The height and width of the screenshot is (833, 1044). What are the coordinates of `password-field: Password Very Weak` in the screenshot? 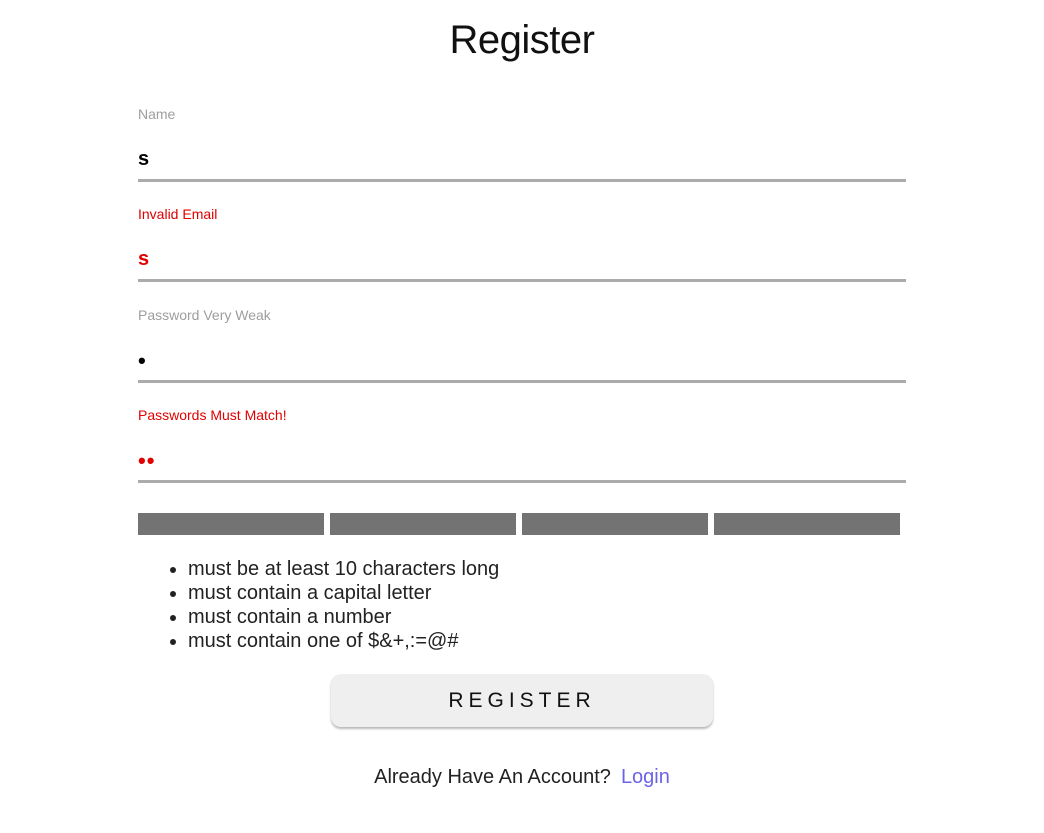 It's located at (522, 352).